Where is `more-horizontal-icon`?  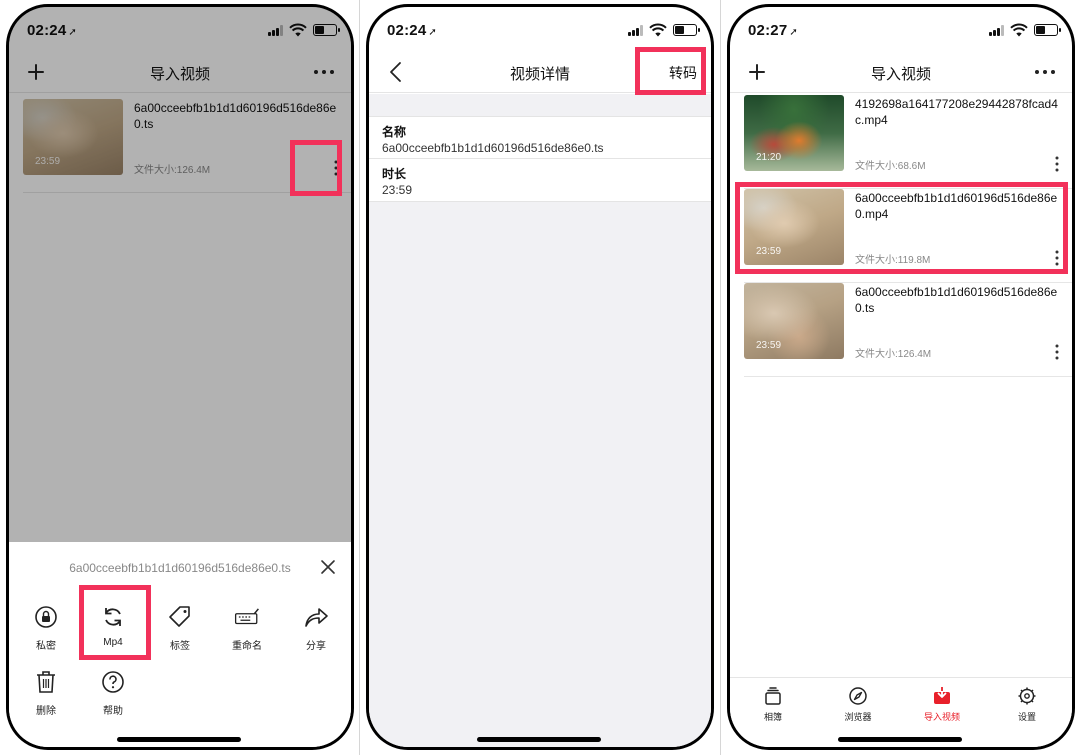 more-horizontal-icon is located at coordinates (1045, 72).